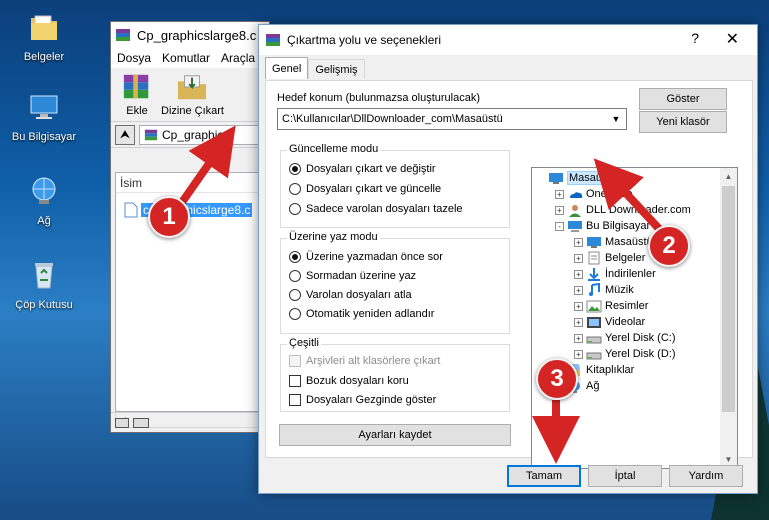  What do you see at coordinates (362, 169) in the screenshot?
I see `update-mode-option-replace: Dosyaları çıkart ve değiştir` at bounding box center [362, 169].